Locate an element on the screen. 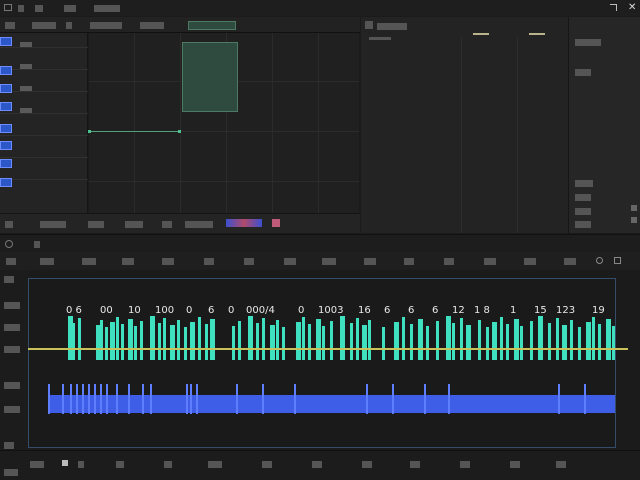 This screenshot has height=480, width=640. menu-item-edit is located at coordinates (39, 8).